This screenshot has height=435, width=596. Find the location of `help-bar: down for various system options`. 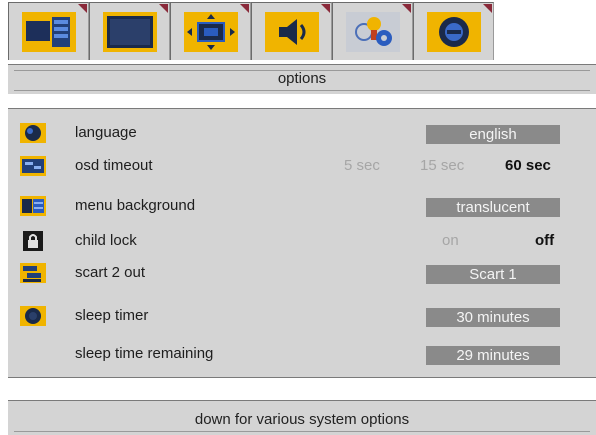

help-bar: down for various system options is located at coordinates (302, 417).